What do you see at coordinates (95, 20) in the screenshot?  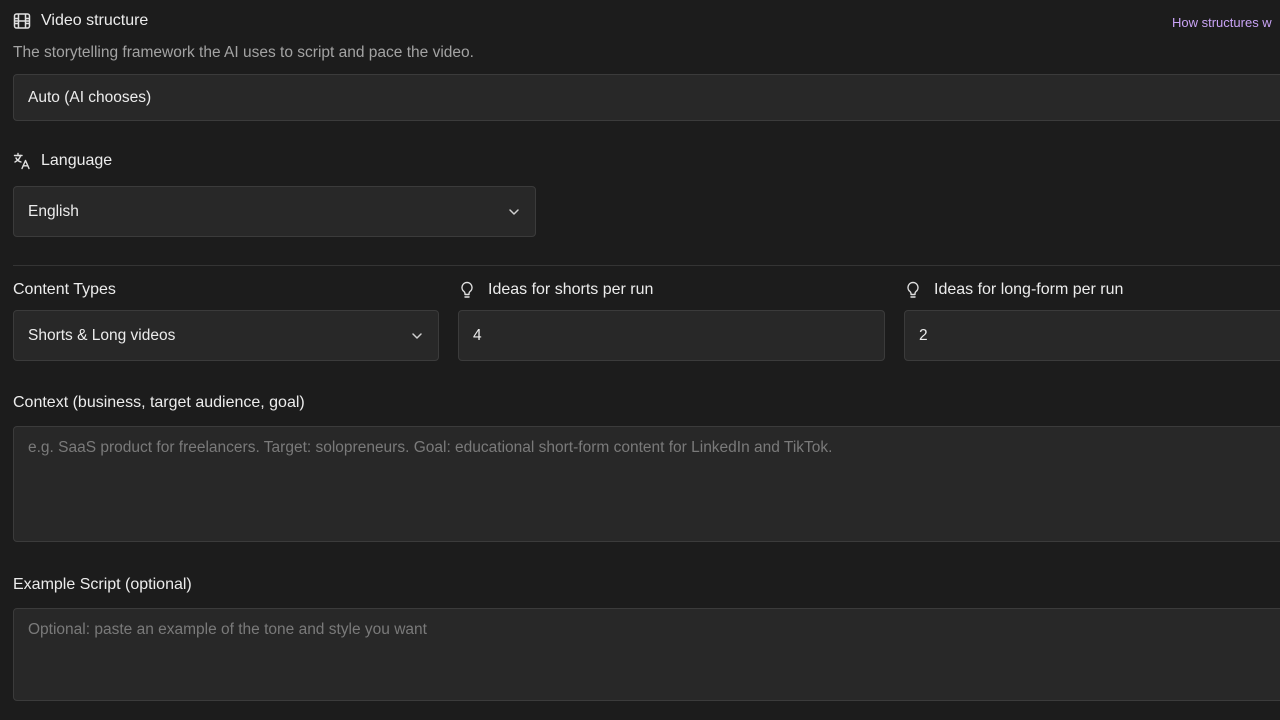 I see `video-structure-title: Video structure` at bounding box center [95, 20].